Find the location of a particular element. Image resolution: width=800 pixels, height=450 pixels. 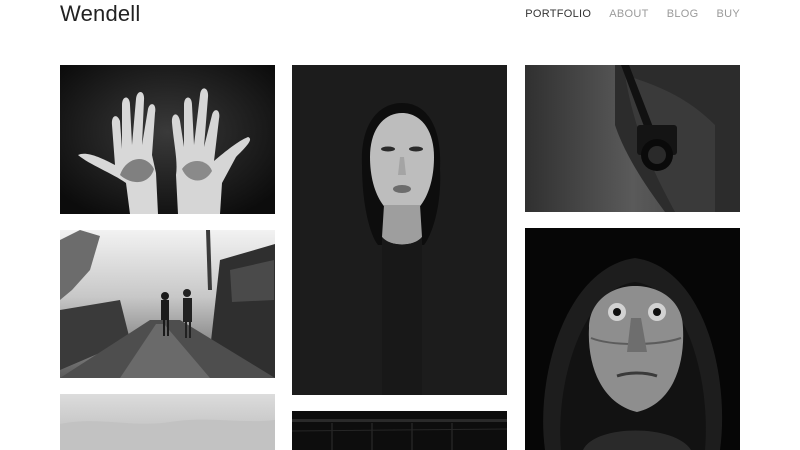

nav-blog: BLOG is located at coordinates (683, 14).